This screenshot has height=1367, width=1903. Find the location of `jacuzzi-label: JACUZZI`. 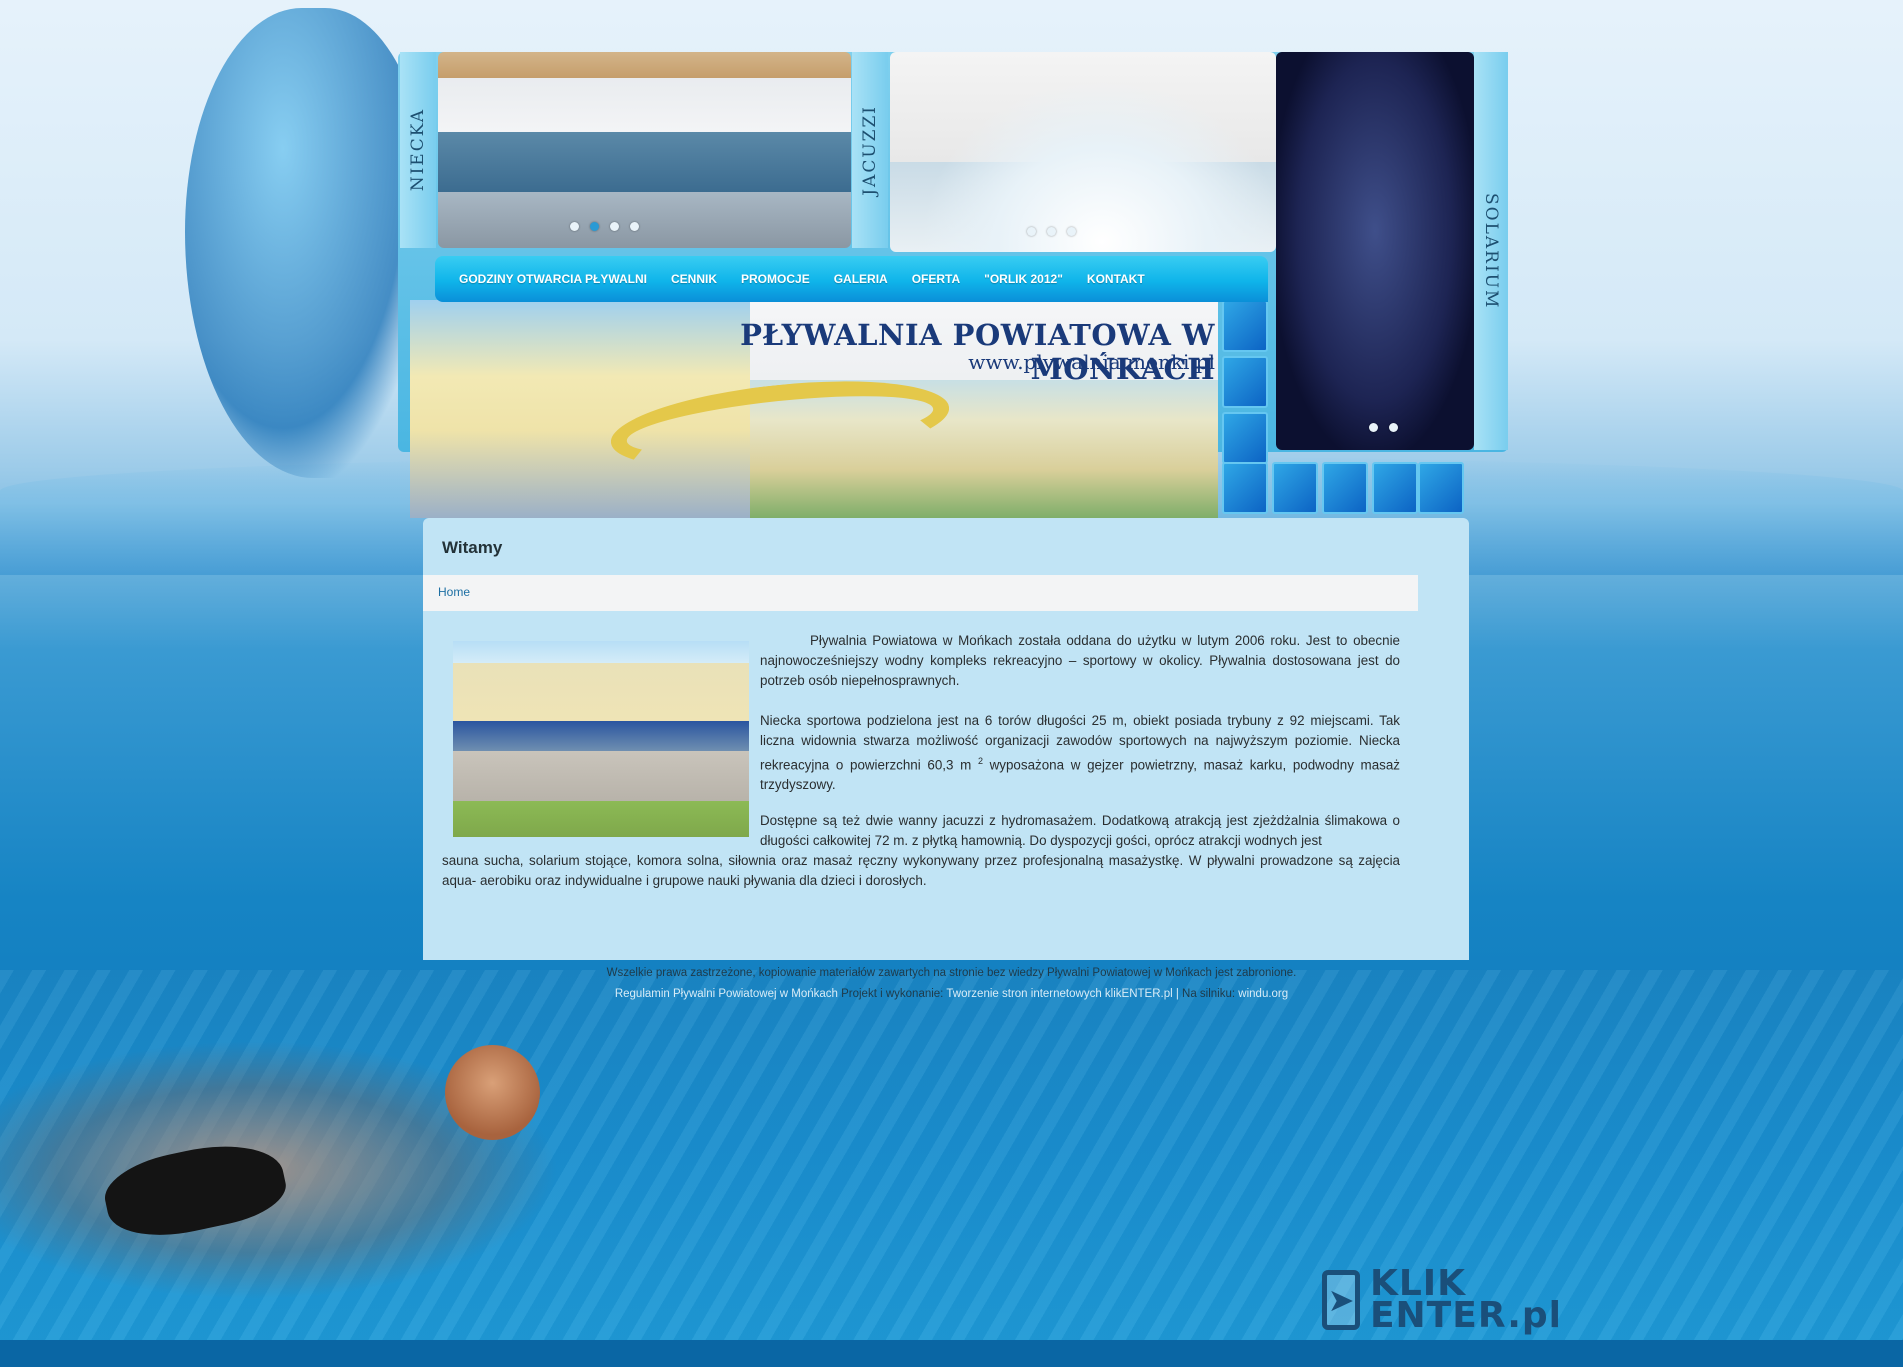

jacuzzi-label: JACUZZI is located at coordinates (870, 150).